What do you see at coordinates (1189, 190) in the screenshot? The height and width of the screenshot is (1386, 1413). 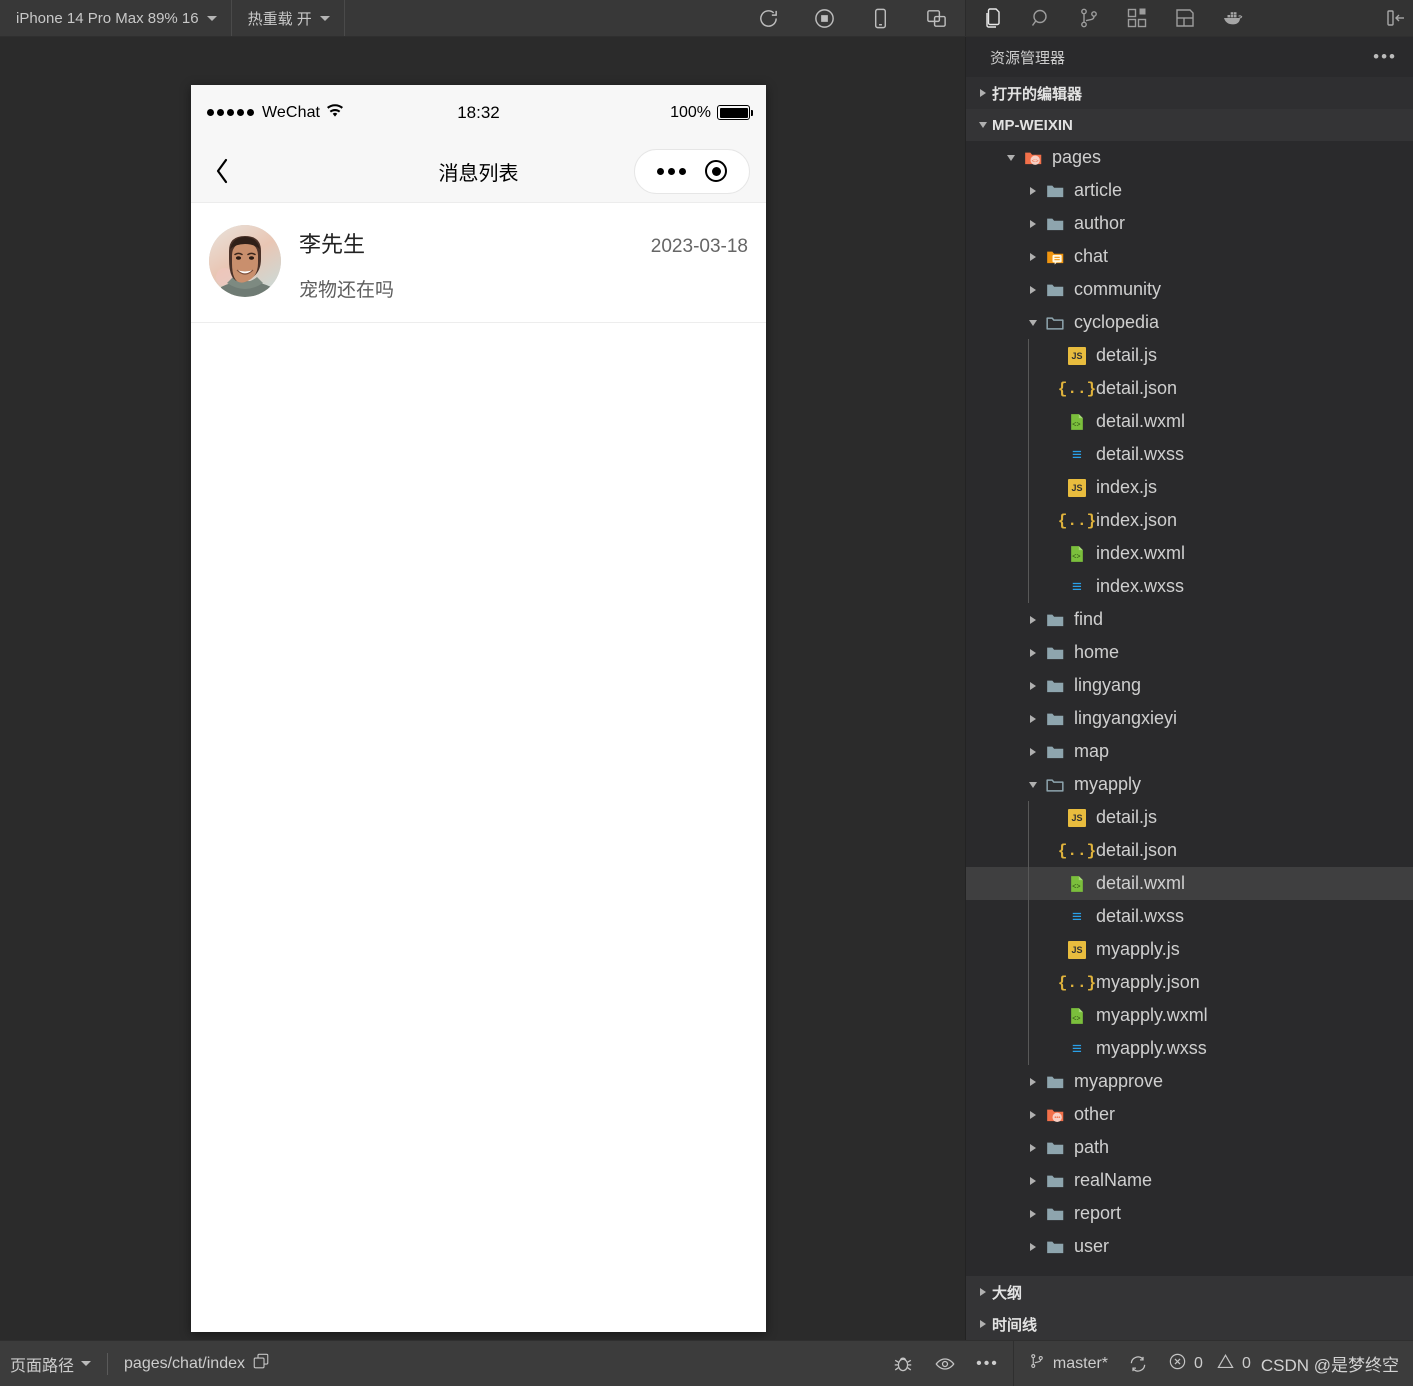 I see `tree-item-article: article` at bounding box center [1189, 190].